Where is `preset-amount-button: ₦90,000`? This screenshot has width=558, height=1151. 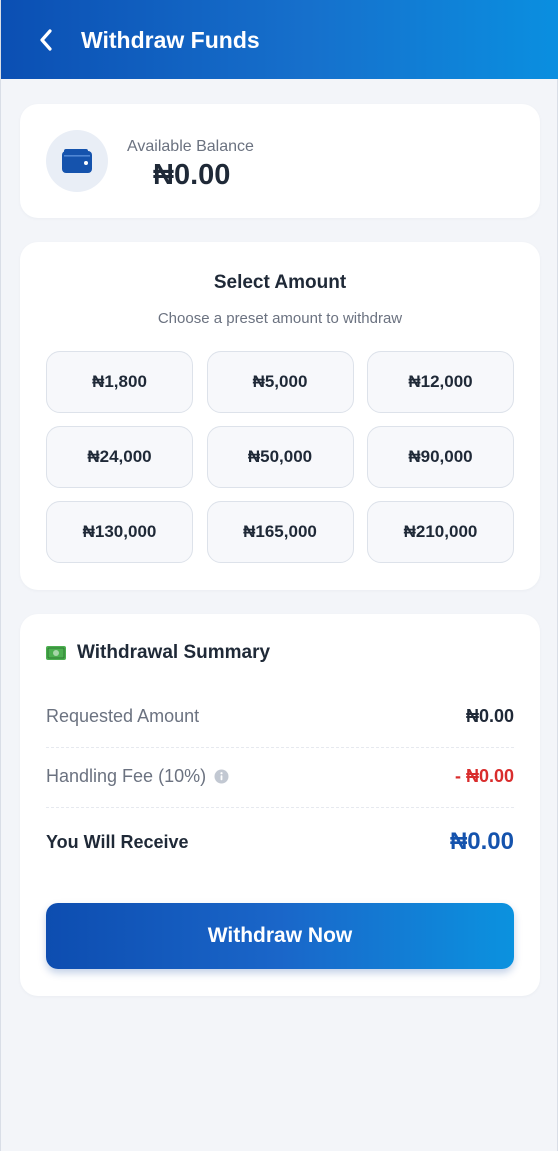
preset-amount-button: ₦90,000 is located at coordinates (440, 457).